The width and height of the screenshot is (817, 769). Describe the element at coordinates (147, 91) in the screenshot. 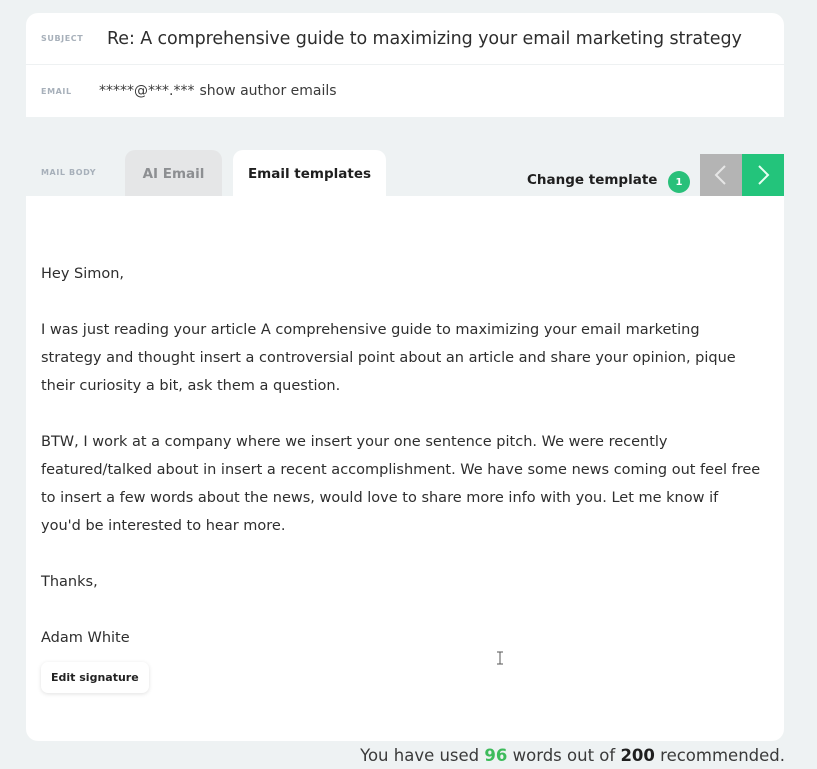

I see `masked-email: *****@***.***` at that location.